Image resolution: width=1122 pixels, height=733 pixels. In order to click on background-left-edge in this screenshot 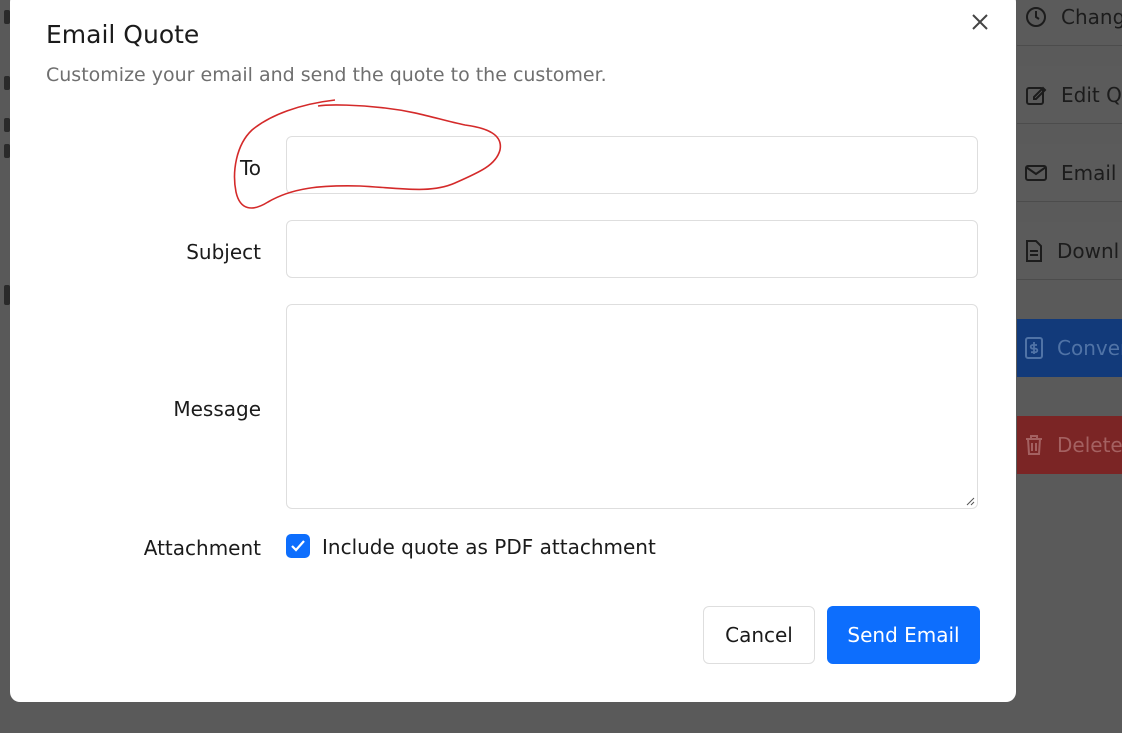, I will do `click(5, 366)`.